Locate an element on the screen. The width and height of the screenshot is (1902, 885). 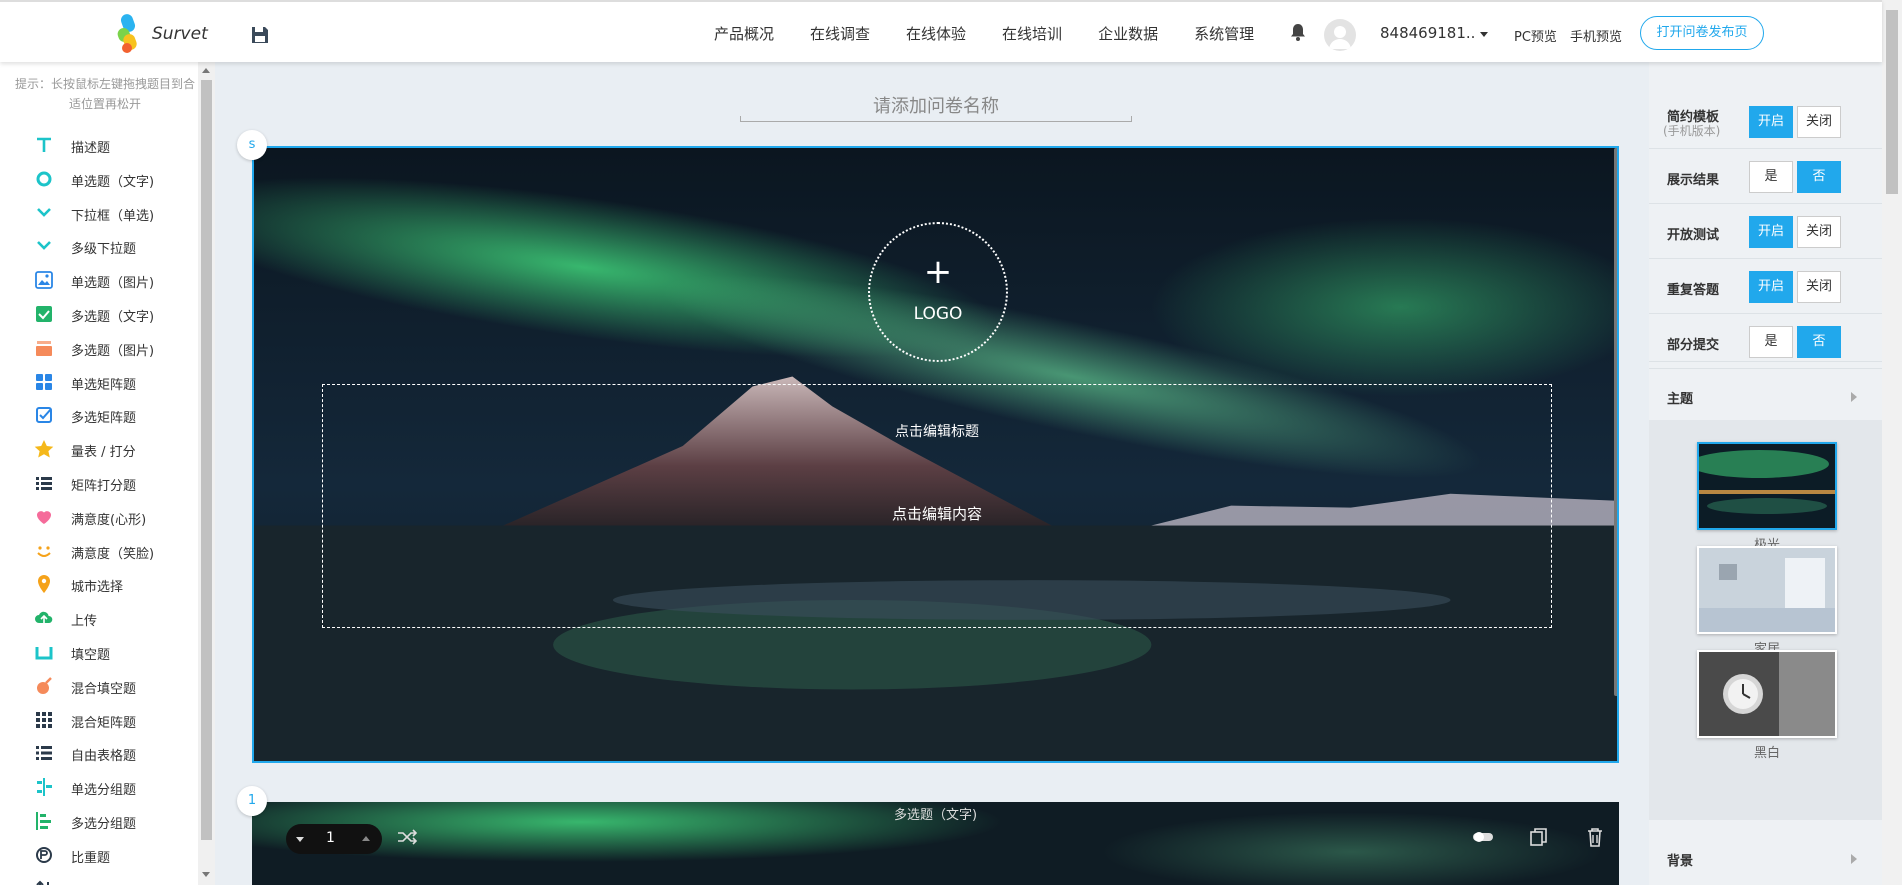
question-type-item: 多选矩阵题 is located at coordinates (99, 415).